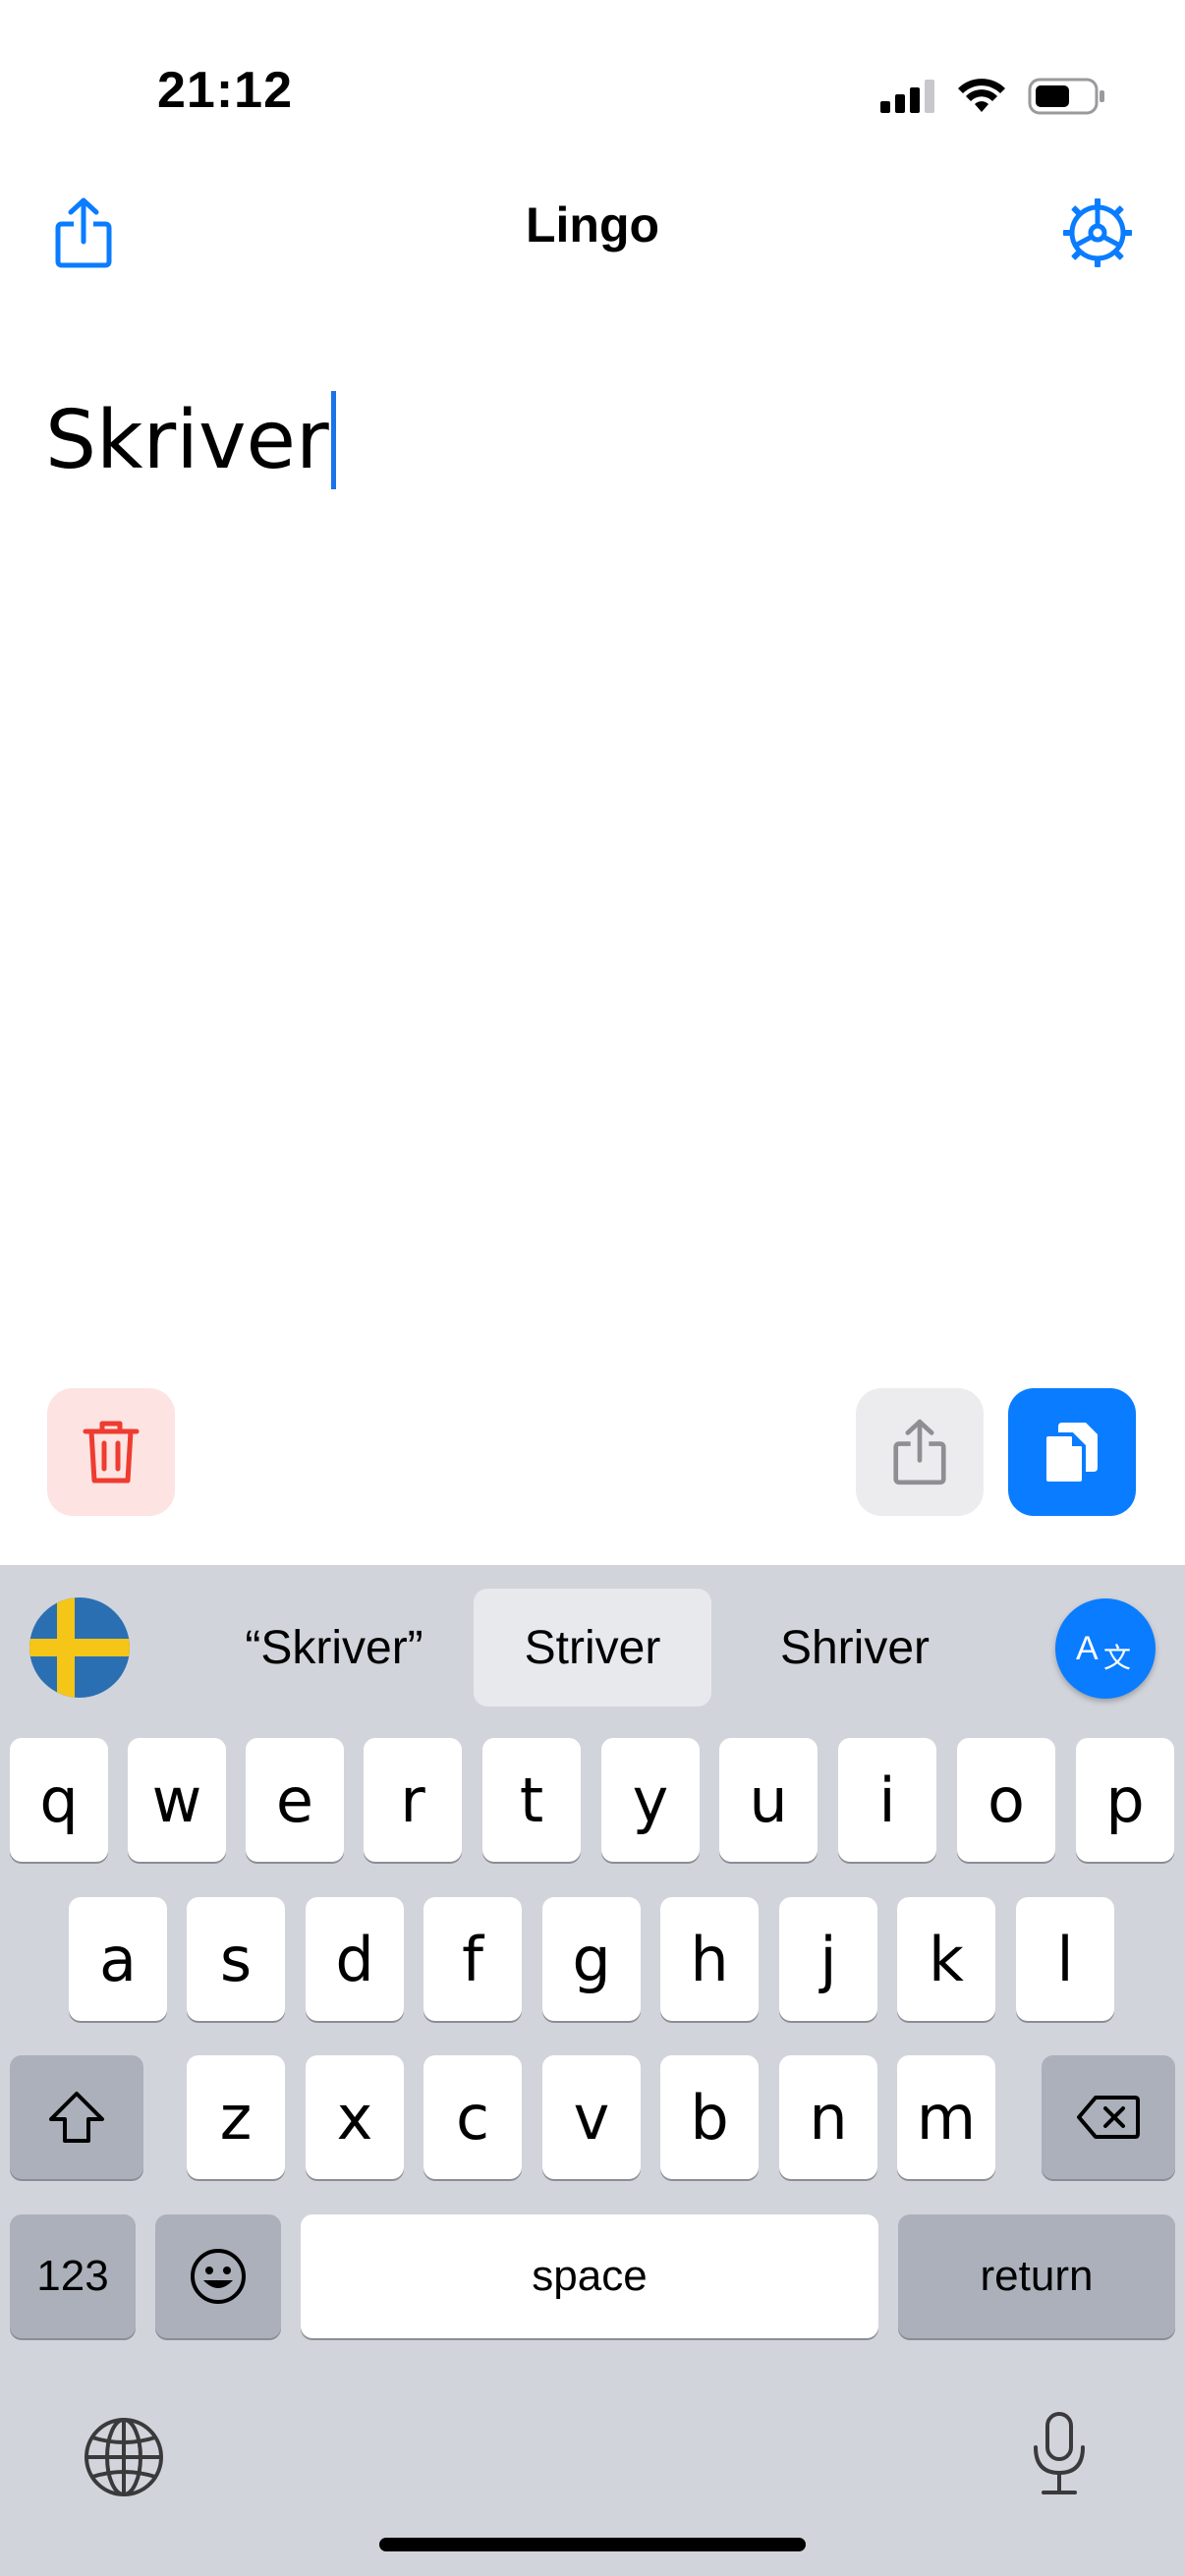  I want to click on status-icons, so click(993, 96).